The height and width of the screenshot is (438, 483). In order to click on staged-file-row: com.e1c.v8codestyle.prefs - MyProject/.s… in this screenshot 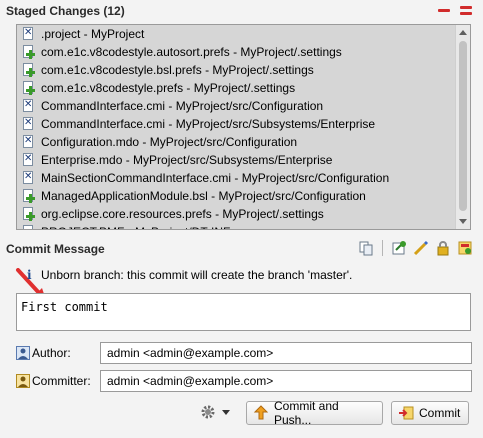, I will do `click(243, 88)`.